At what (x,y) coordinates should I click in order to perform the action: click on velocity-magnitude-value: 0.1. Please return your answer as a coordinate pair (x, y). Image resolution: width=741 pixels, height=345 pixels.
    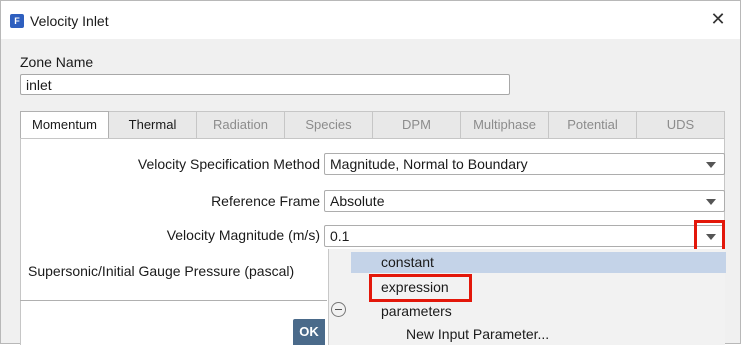
    Looking at the image, I should click on (340, 236).